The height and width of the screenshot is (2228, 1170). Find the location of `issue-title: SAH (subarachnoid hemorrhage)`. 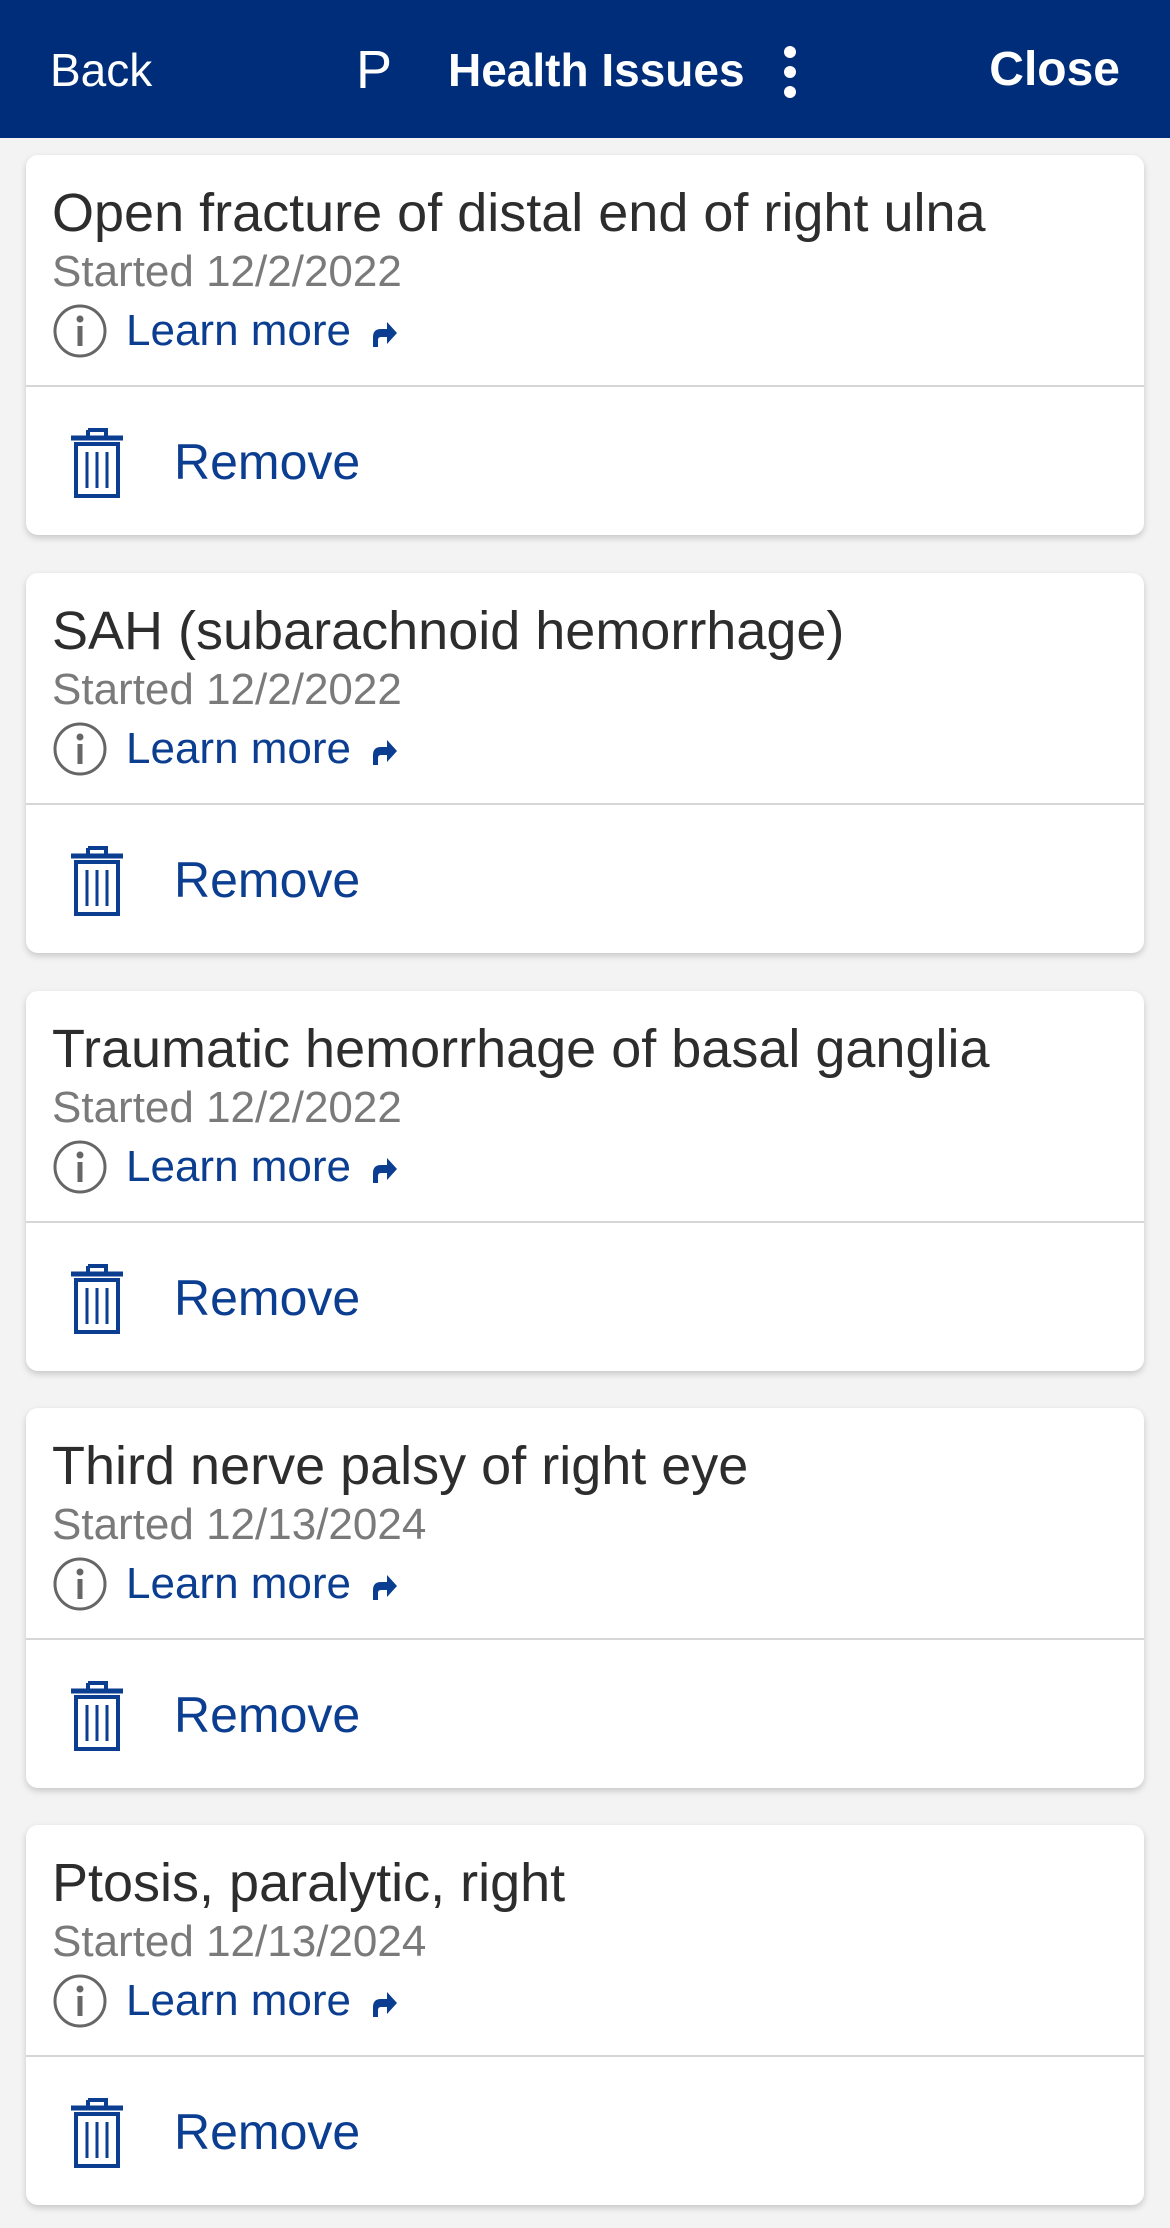

issue-title: SAH (subarachnoid hemorrhage) is located at coordinates (448, 631).